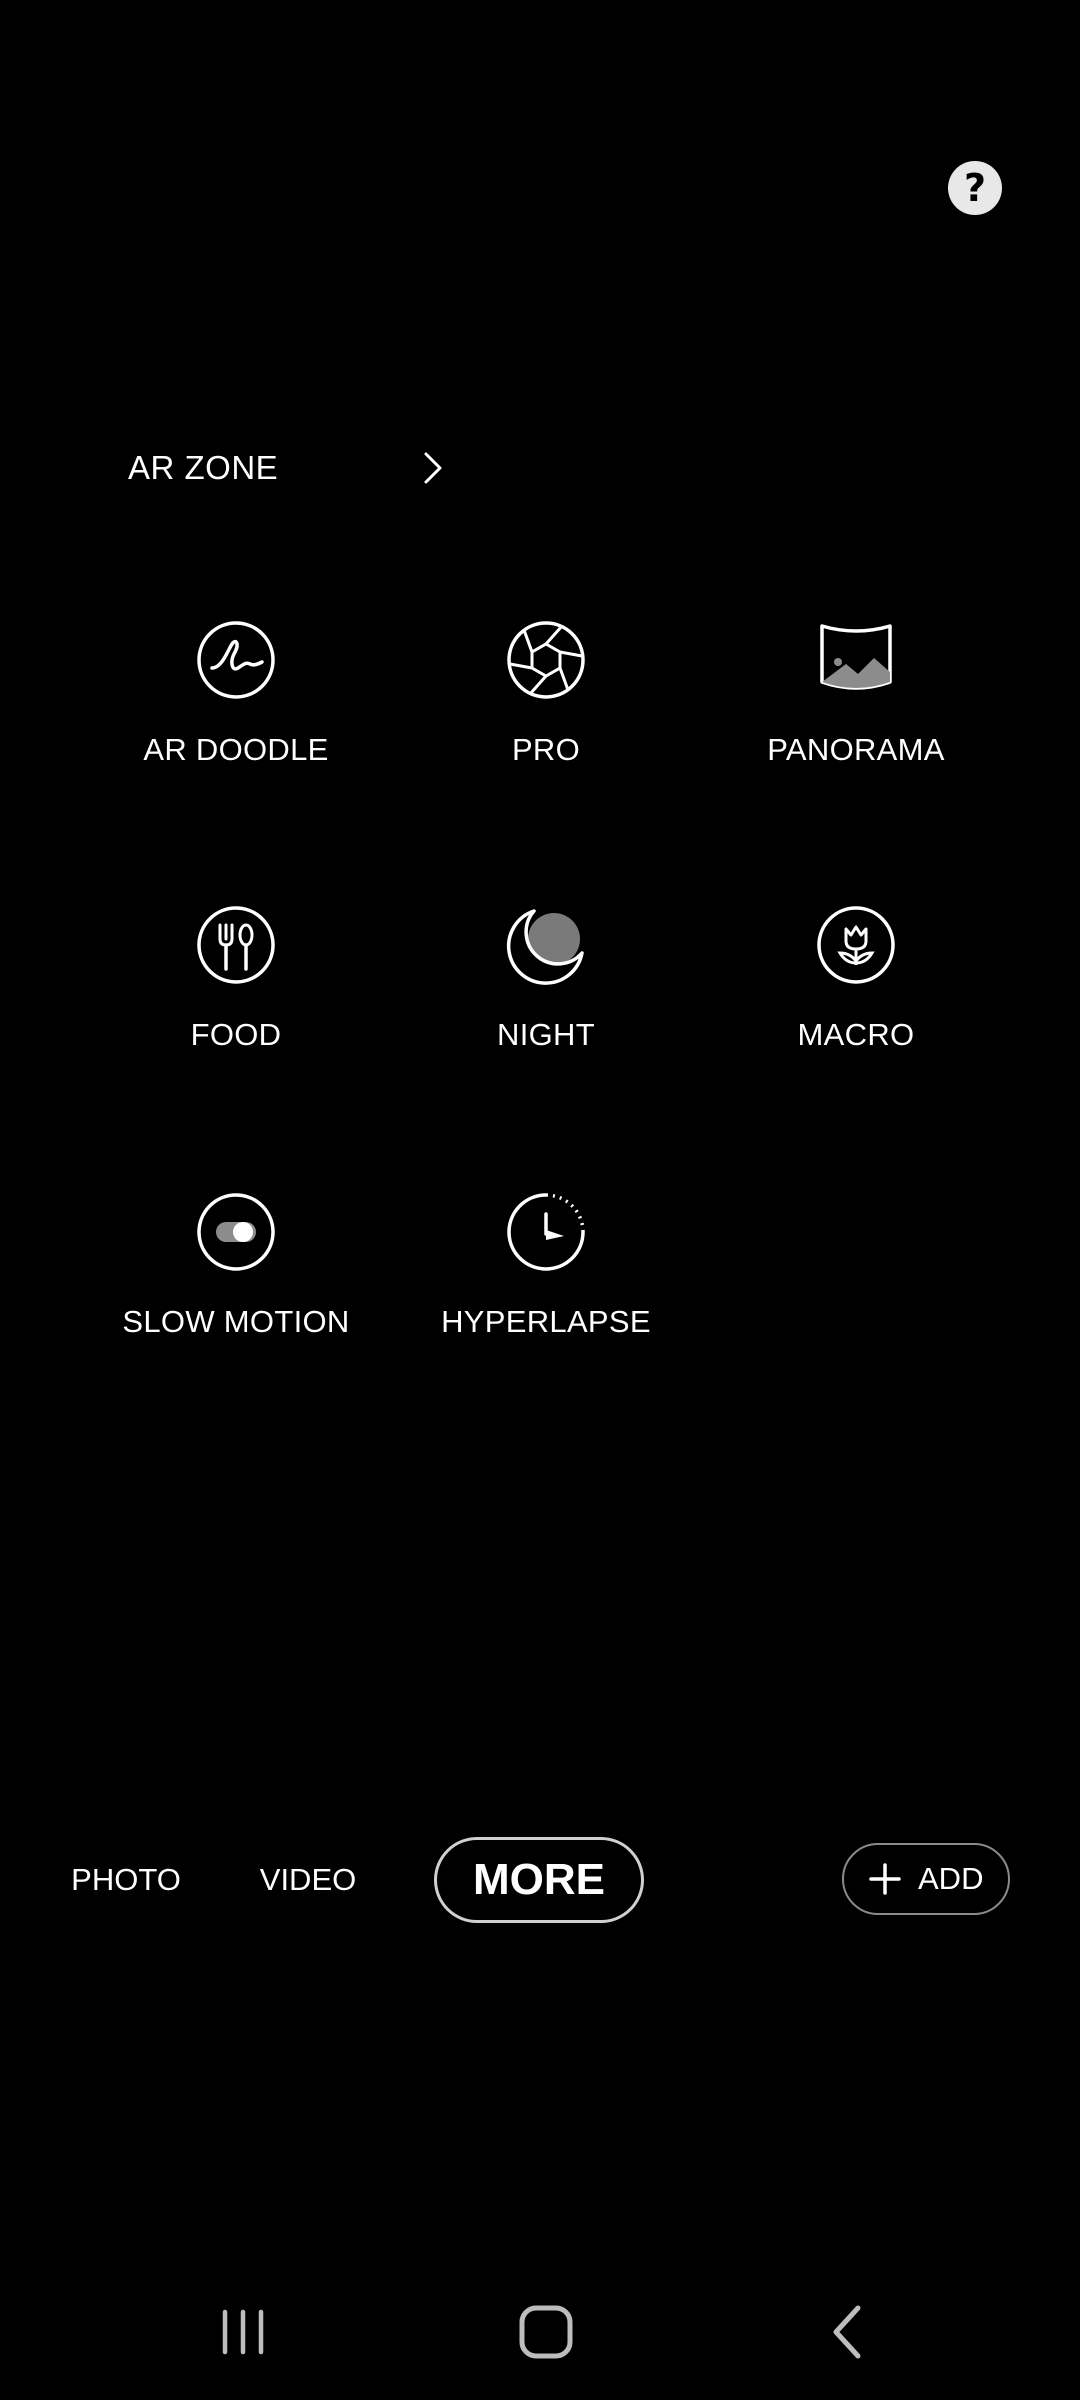  Describe the element at coordinates (546, 1321) in the screenshot. I see `mode-label: HYPERLAPSE` at that location.